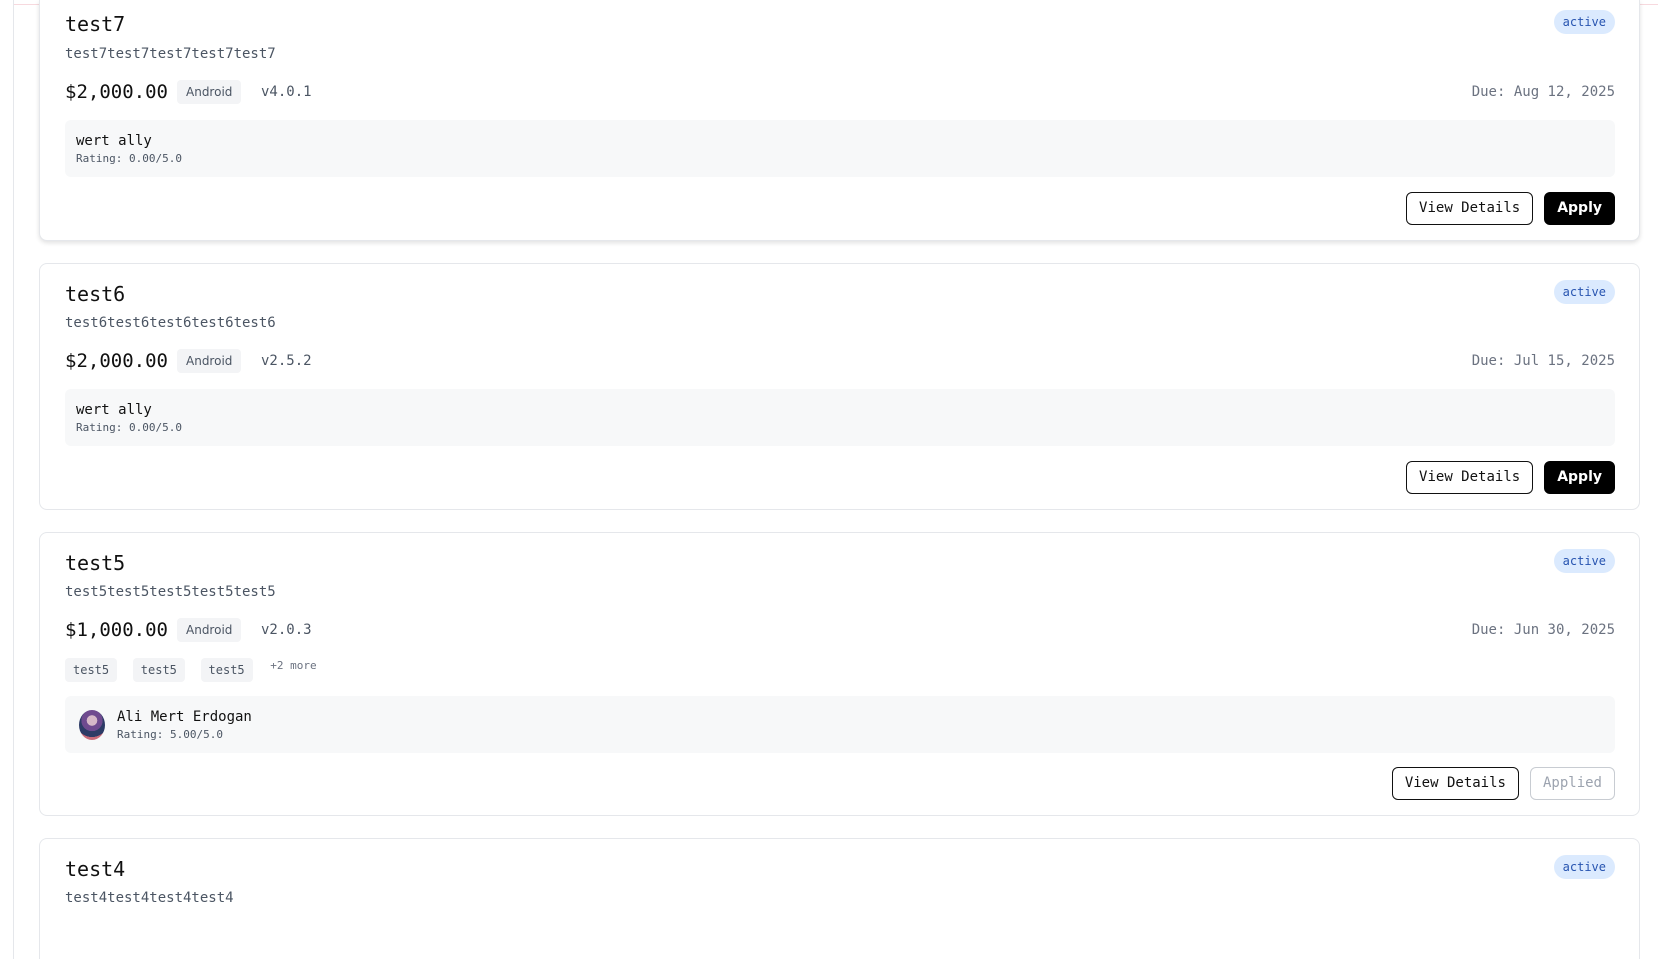  What do you see at coordinates (7, 479) in the screenshot?
I see `left-rail` at bounding box center [7, 479].